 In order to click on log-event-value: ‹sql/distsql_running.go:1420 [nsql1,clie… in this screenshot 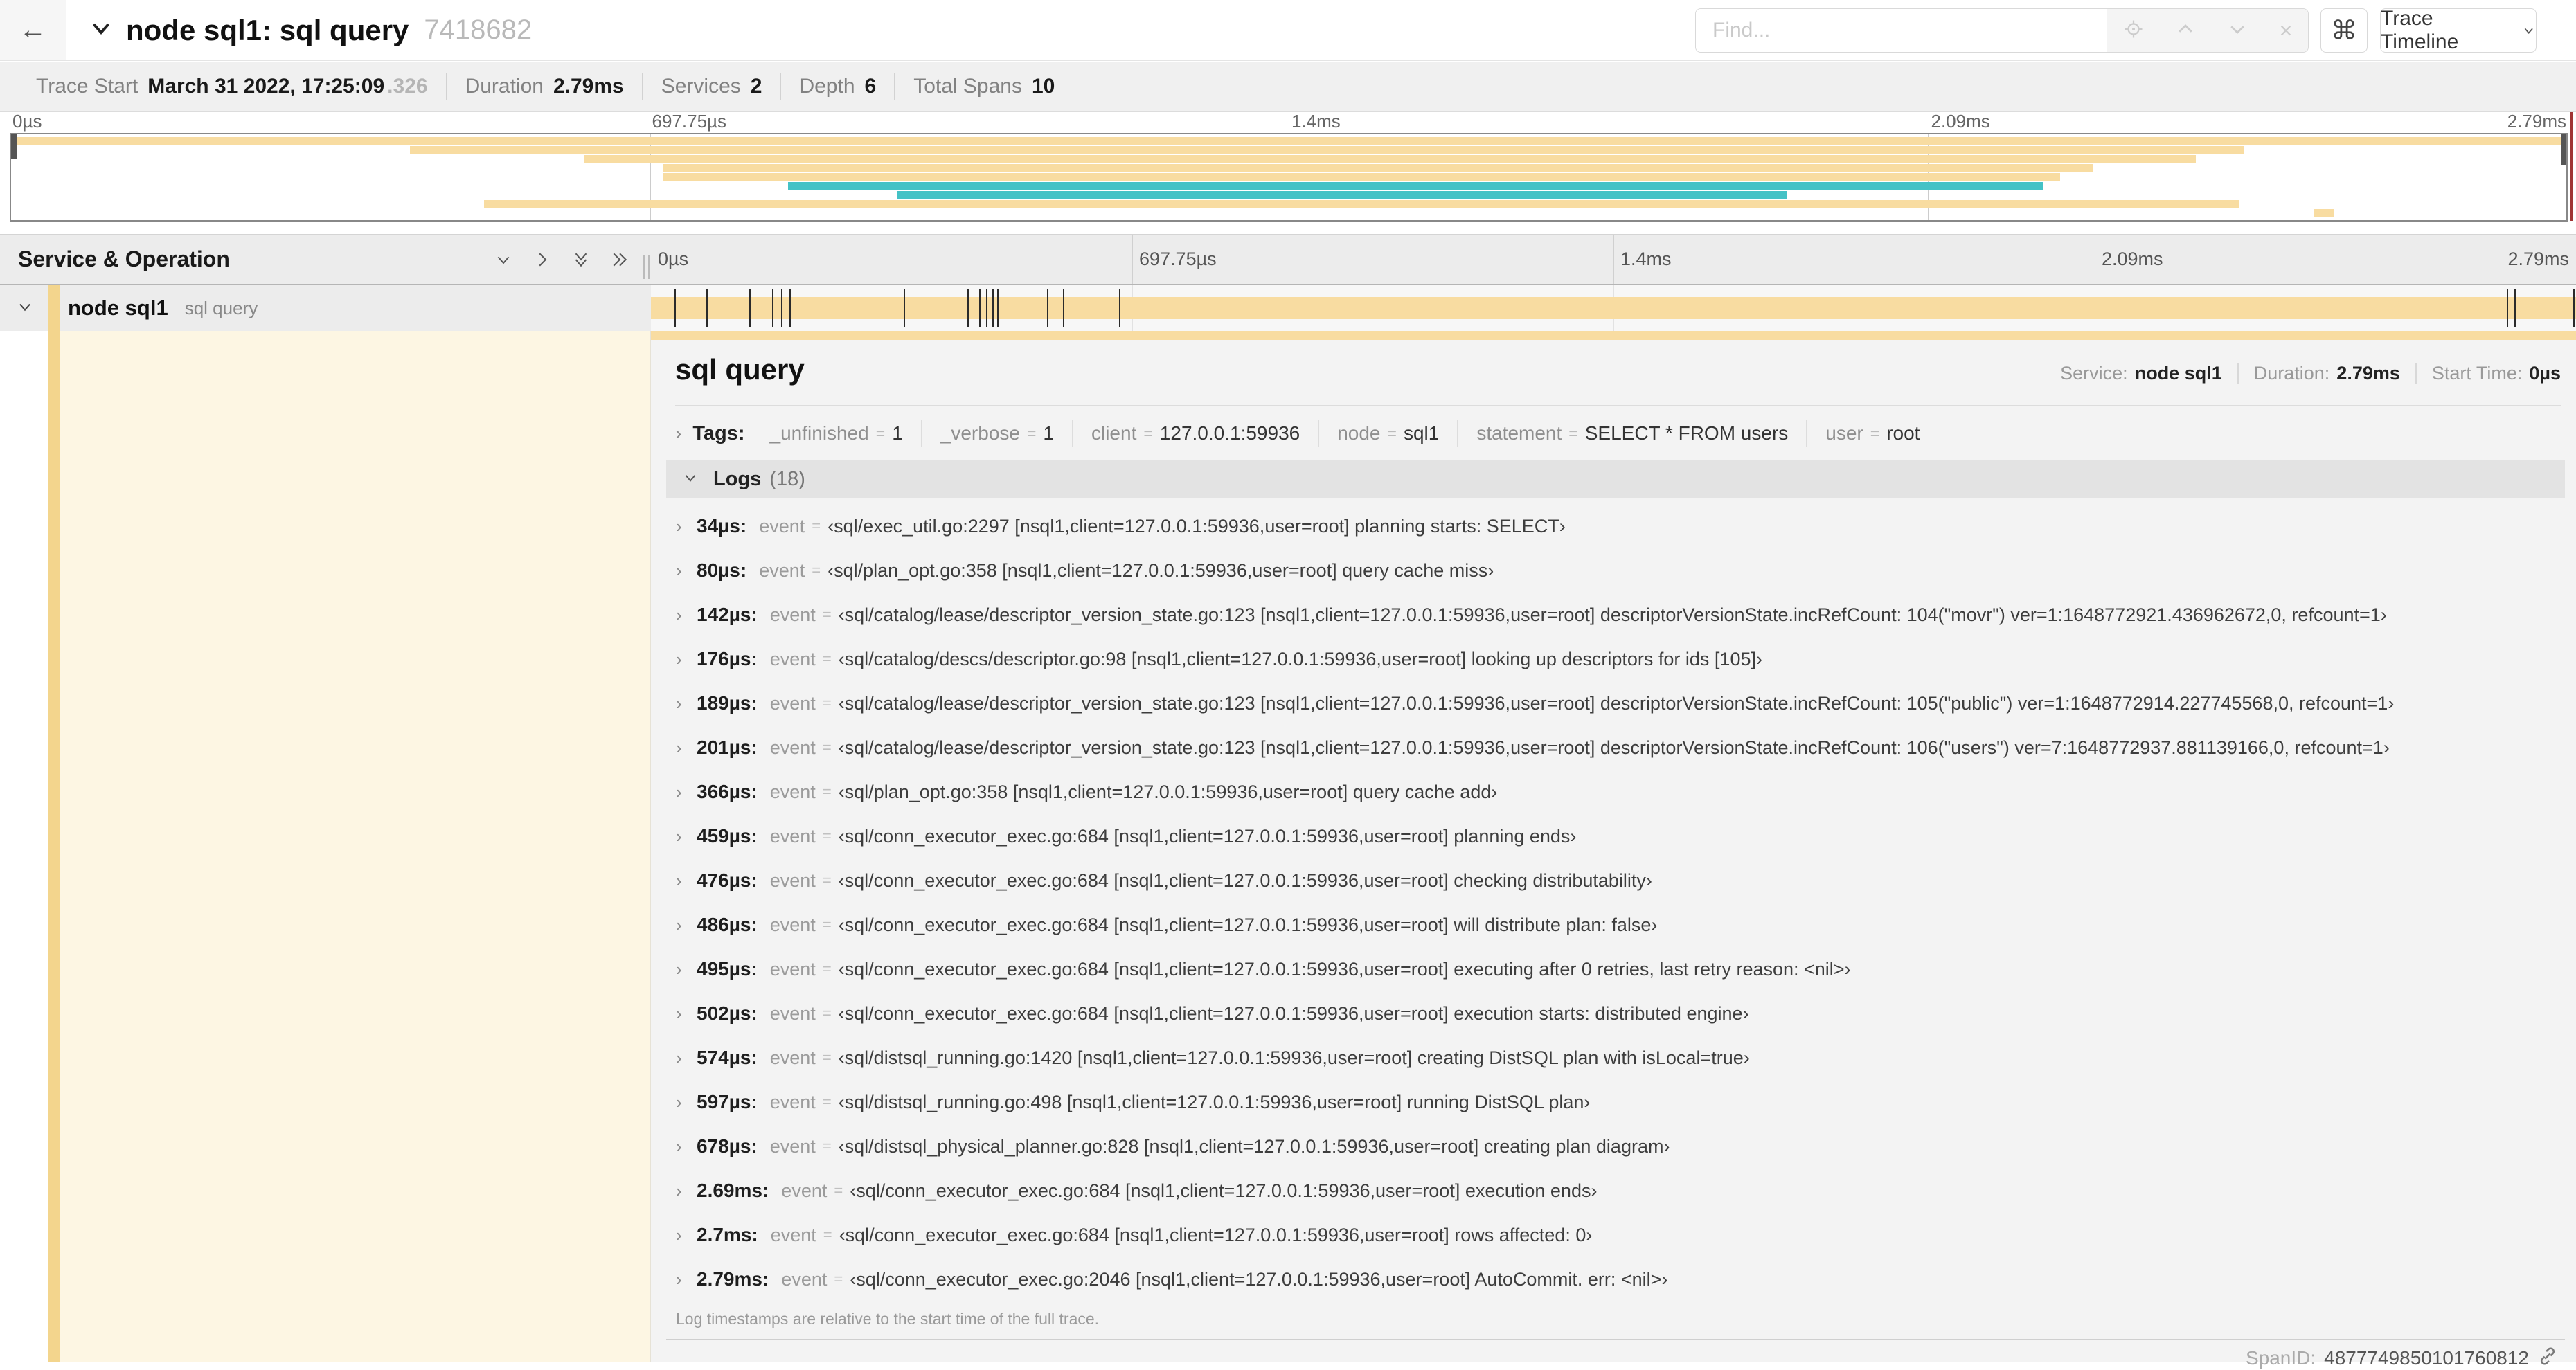, I will do `click(1294, 1057)`.